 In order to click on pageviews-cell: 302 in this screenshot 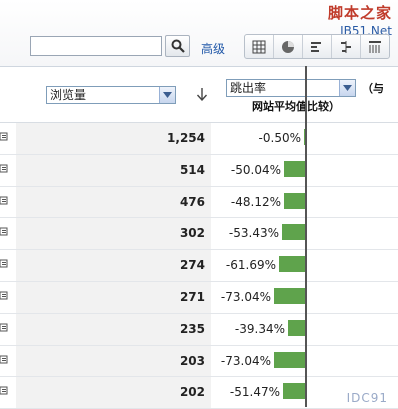, I will do `click(113, 234)`.